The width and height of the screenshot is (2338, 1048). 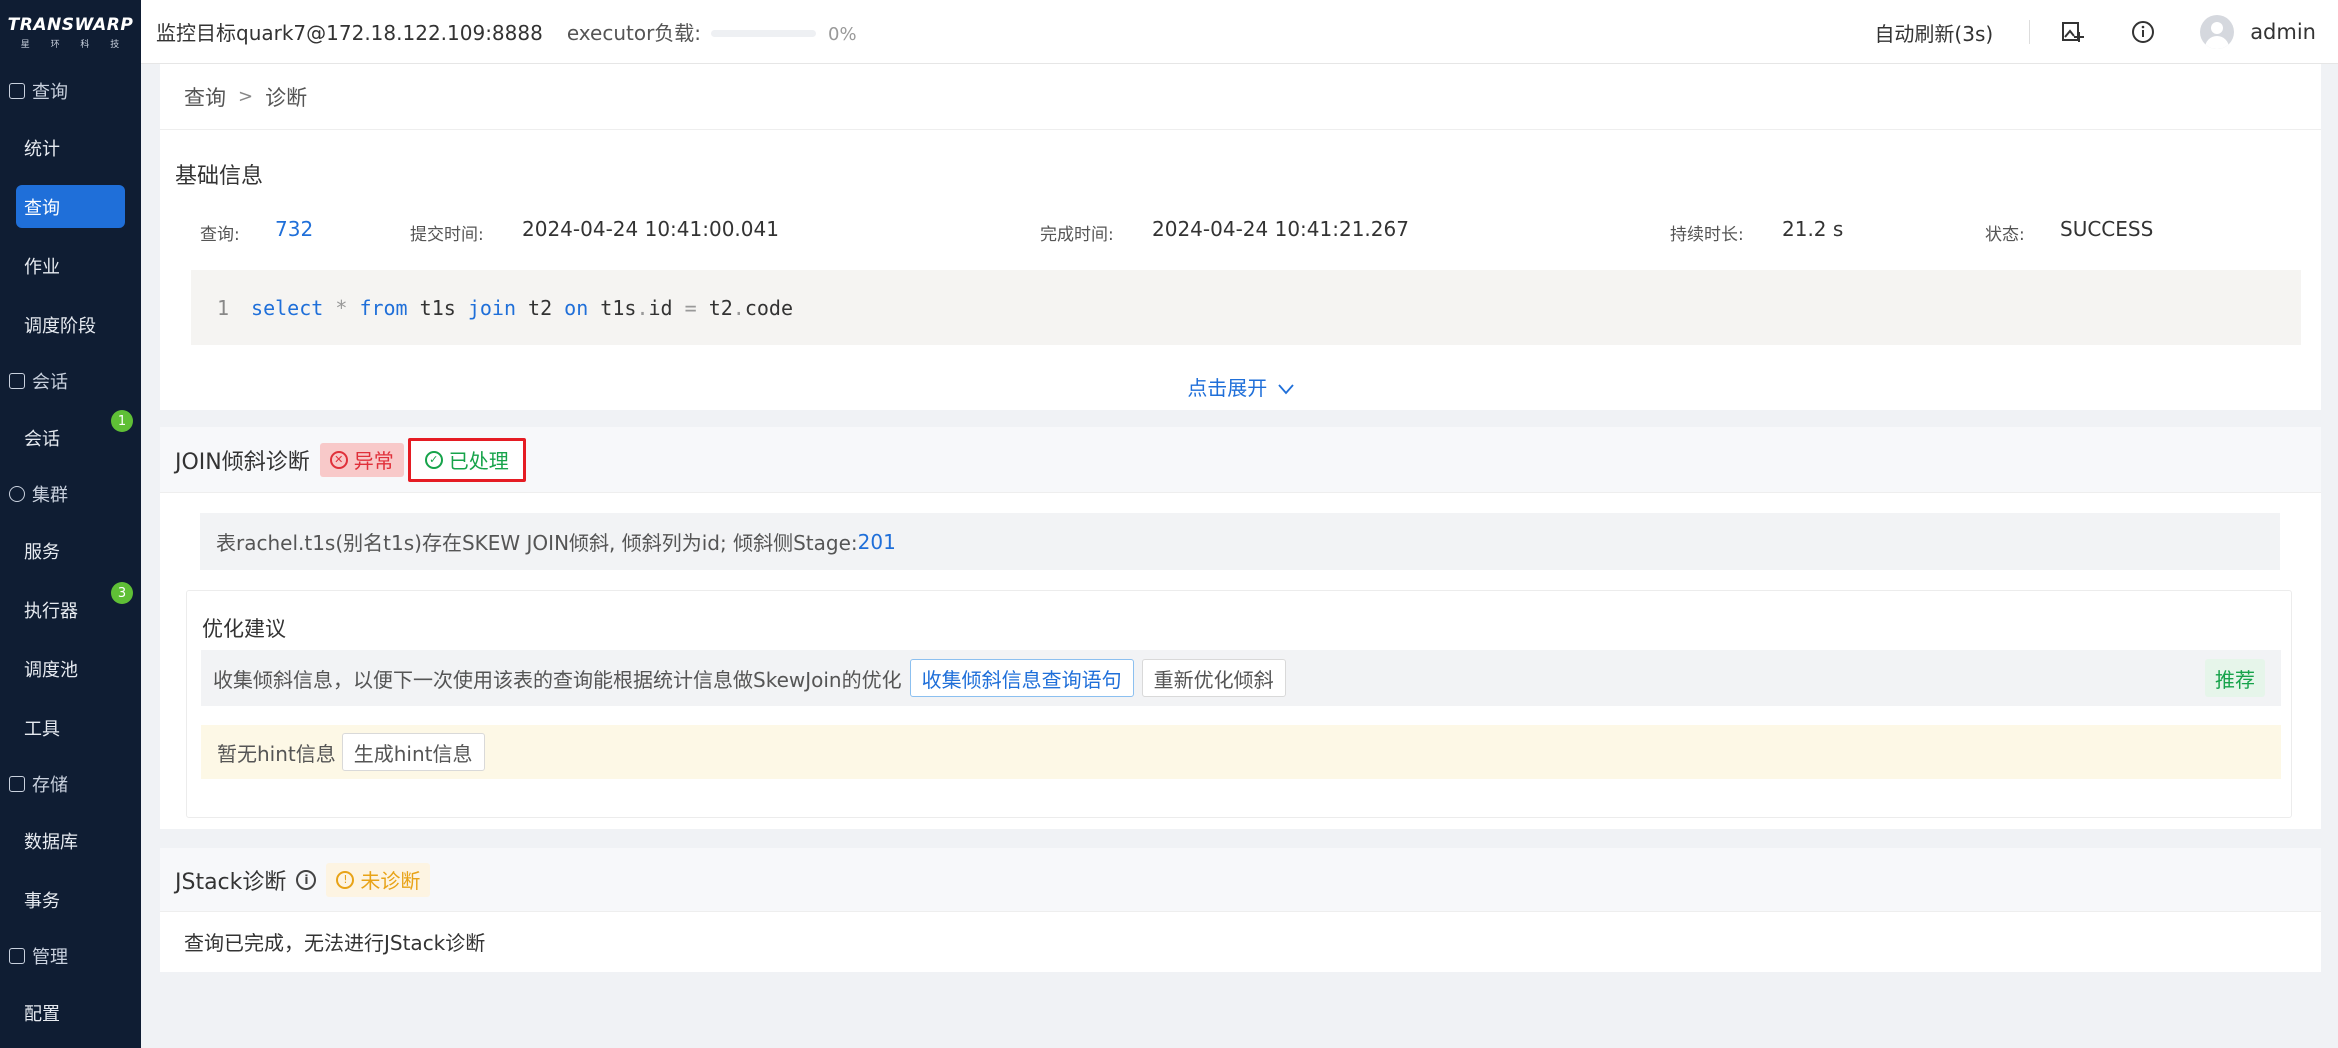 I want to click on sidebar-item: 工具, so click(x=70, y=727).